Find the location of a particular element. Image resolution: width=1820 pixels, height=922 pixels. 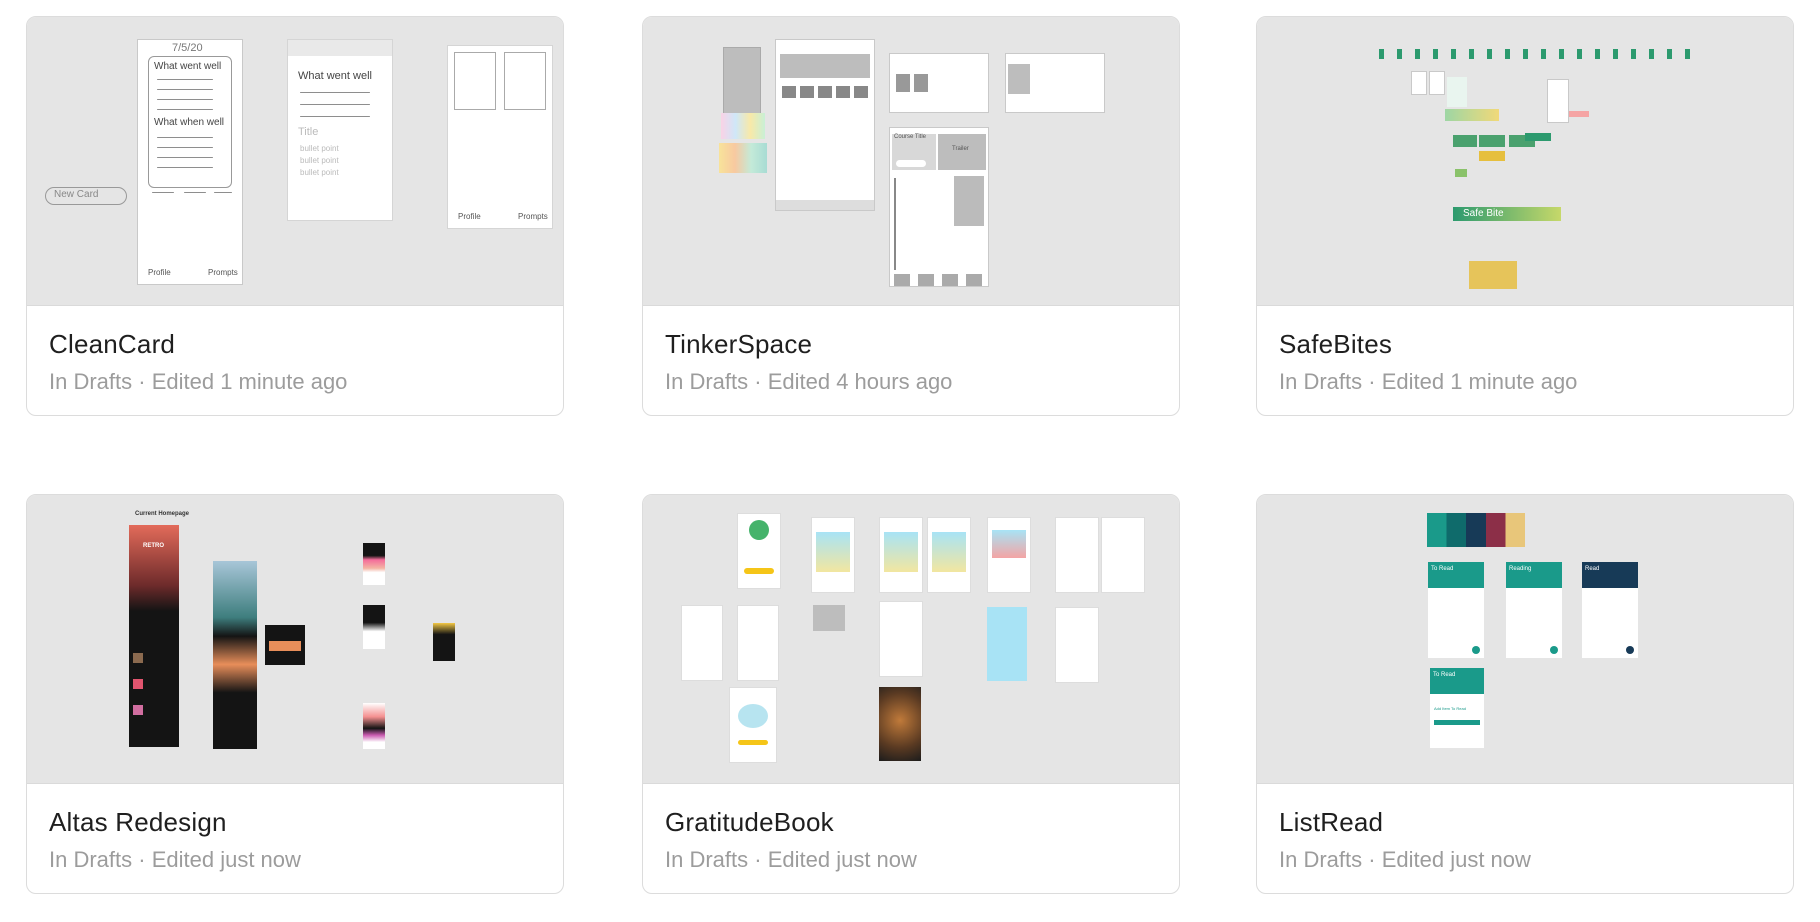

file-thumbnail is located at coordinates (911, 639).